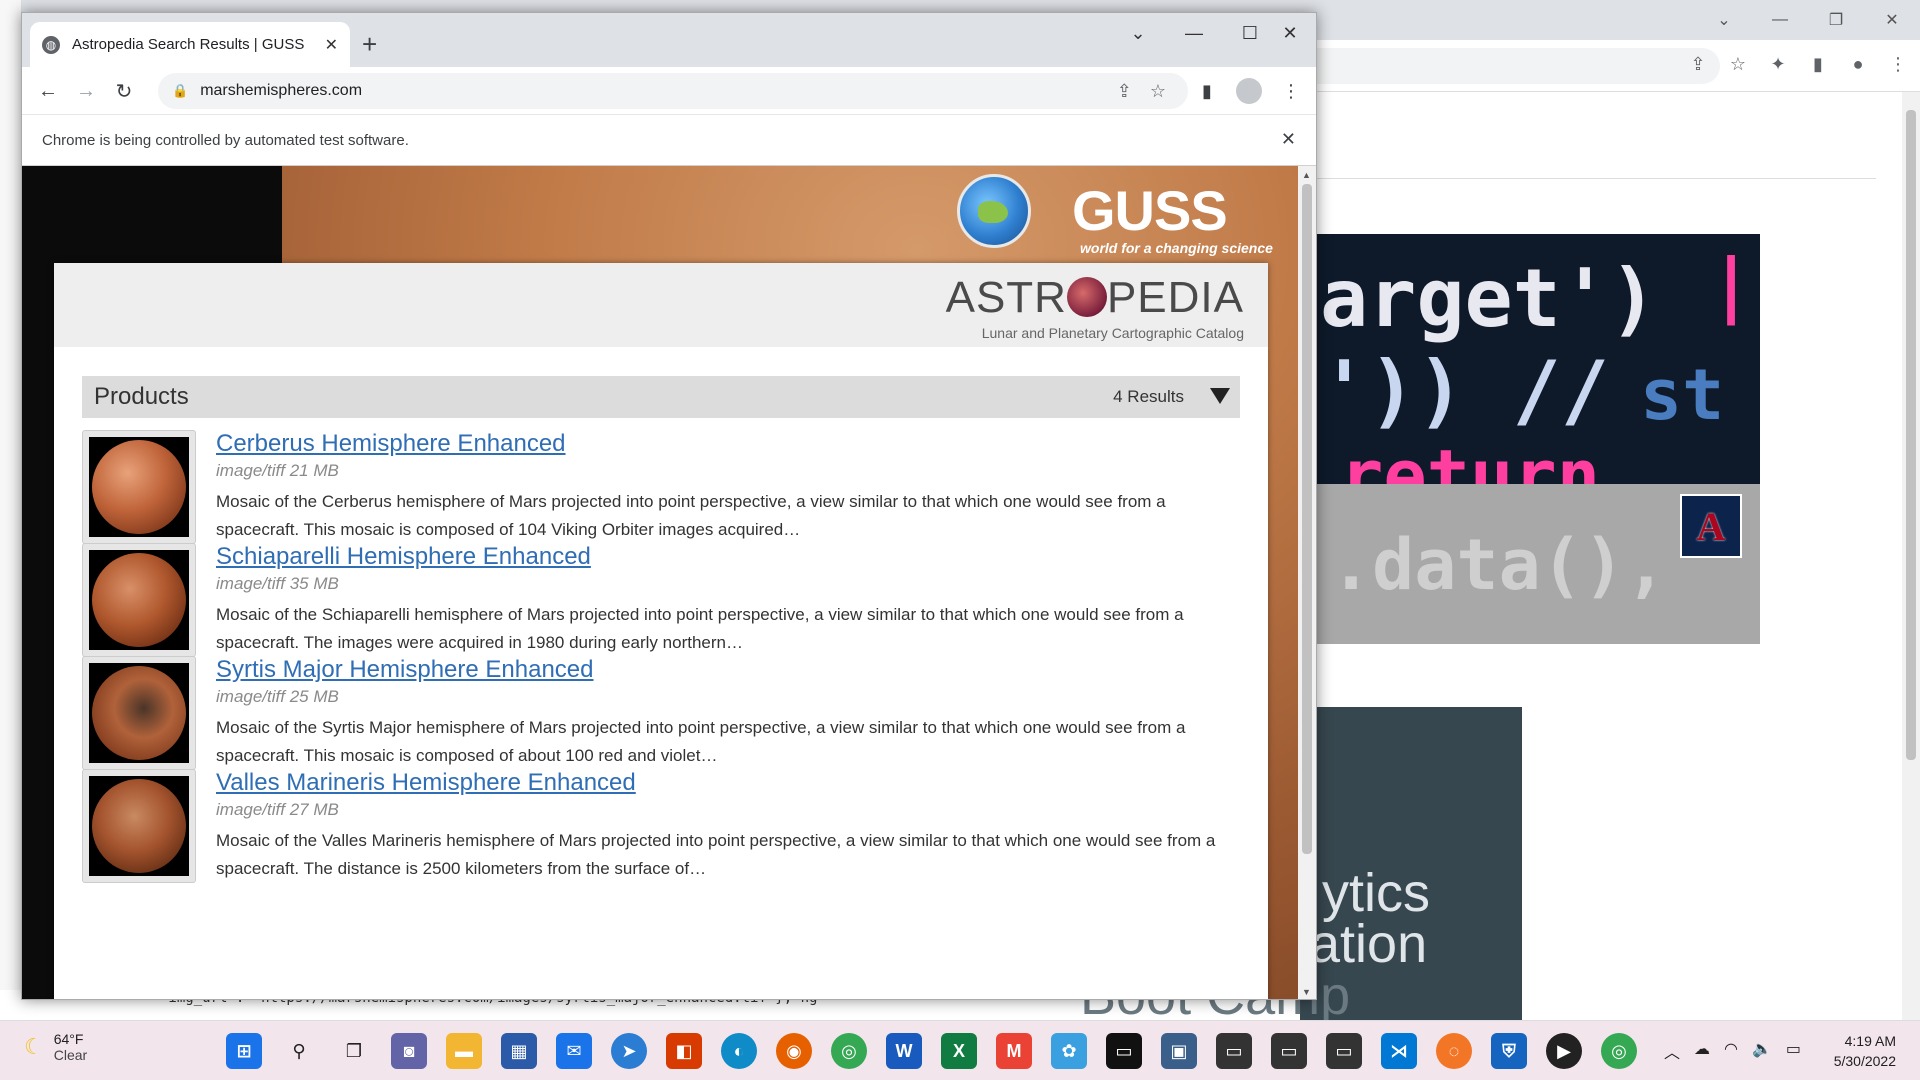 The width and height of the screenshot is (1920, 1080). I want to click on minimize-button: —, so click(1194, 33).